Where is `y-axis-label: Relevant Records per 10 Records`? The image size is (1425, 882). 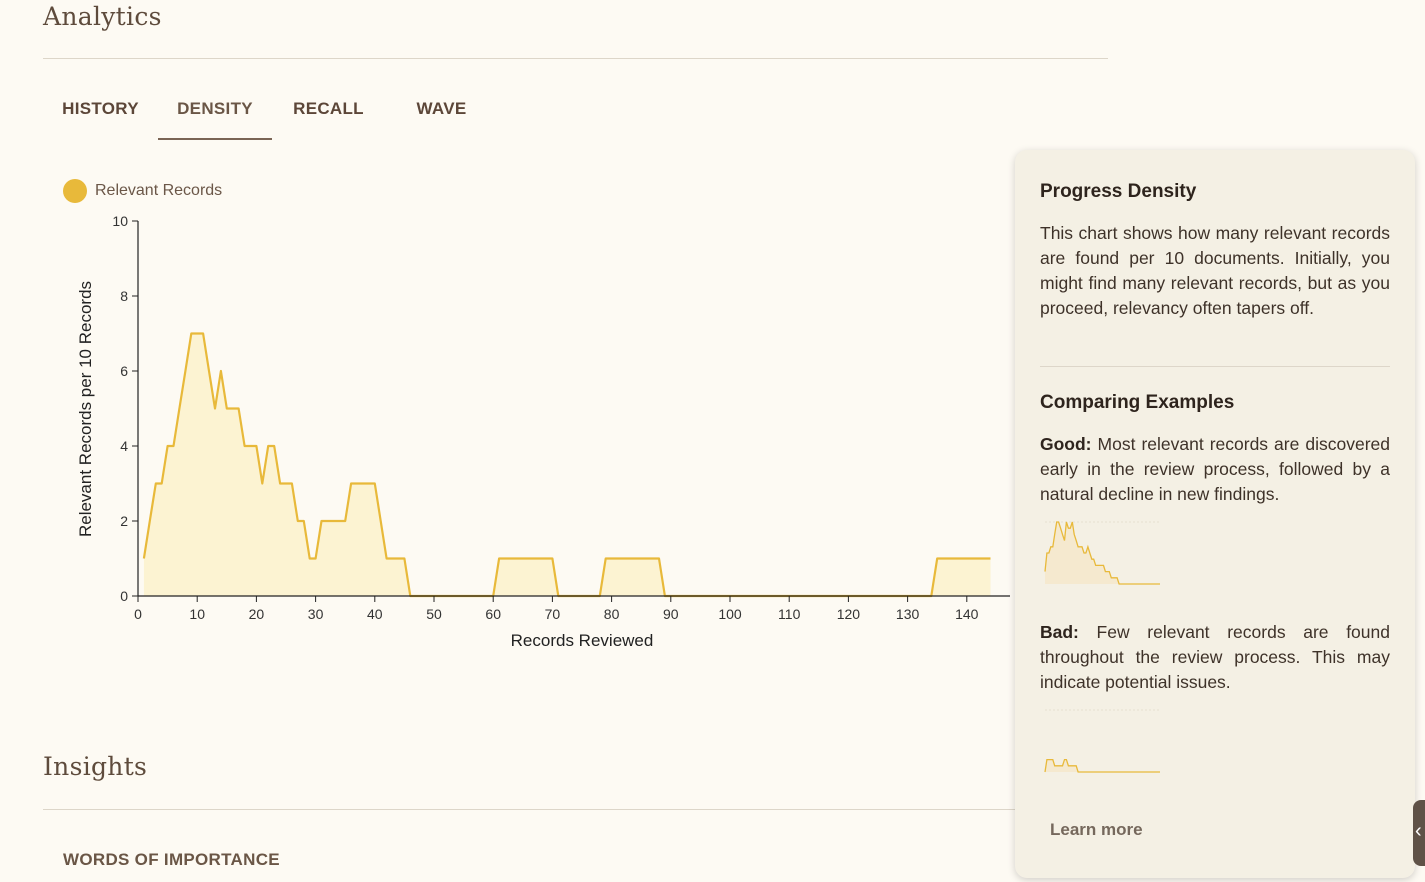
y-axis-label: Relevant Records per 10 Records is located at coordinates (85, 409).